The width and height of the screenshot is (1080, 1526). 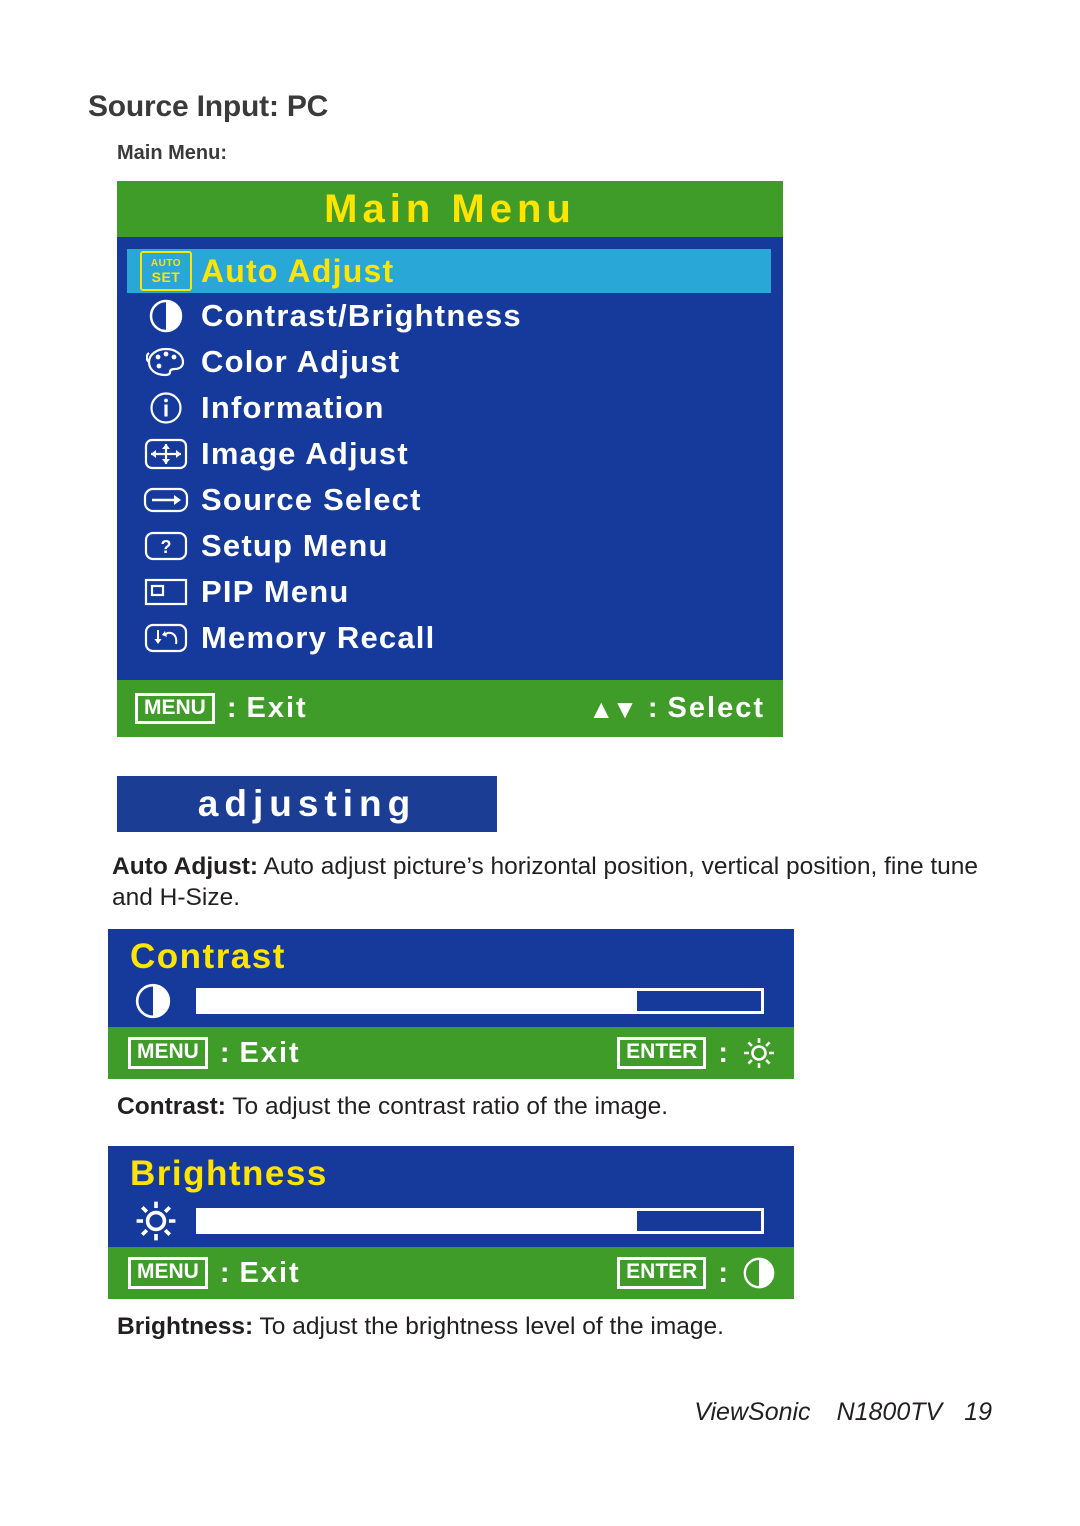 I want to click on contrast-footer-right: ENTER :, so click(x=696, y=1053).